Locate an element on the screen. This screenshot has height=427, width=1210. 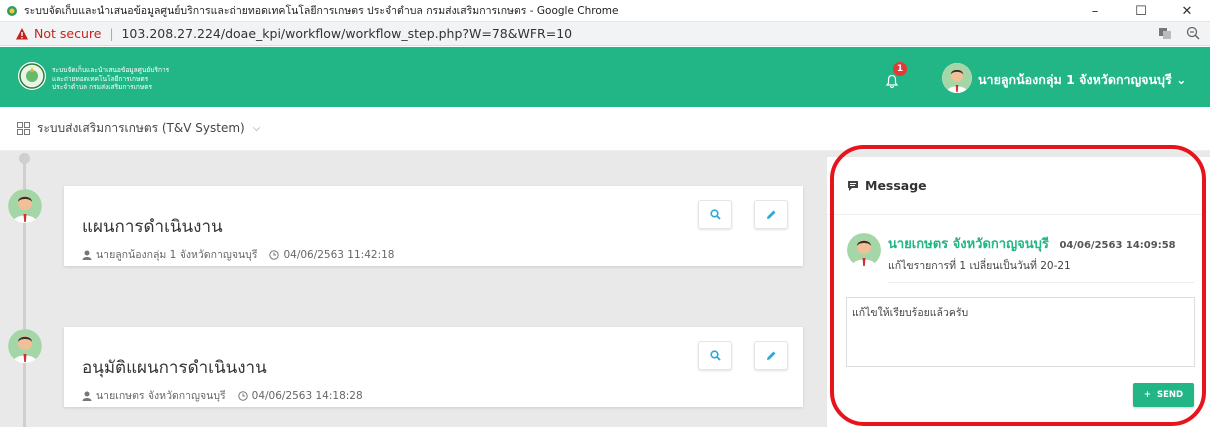
window-controls: – ☐ ✕ is located at coordinates (1141, 11).